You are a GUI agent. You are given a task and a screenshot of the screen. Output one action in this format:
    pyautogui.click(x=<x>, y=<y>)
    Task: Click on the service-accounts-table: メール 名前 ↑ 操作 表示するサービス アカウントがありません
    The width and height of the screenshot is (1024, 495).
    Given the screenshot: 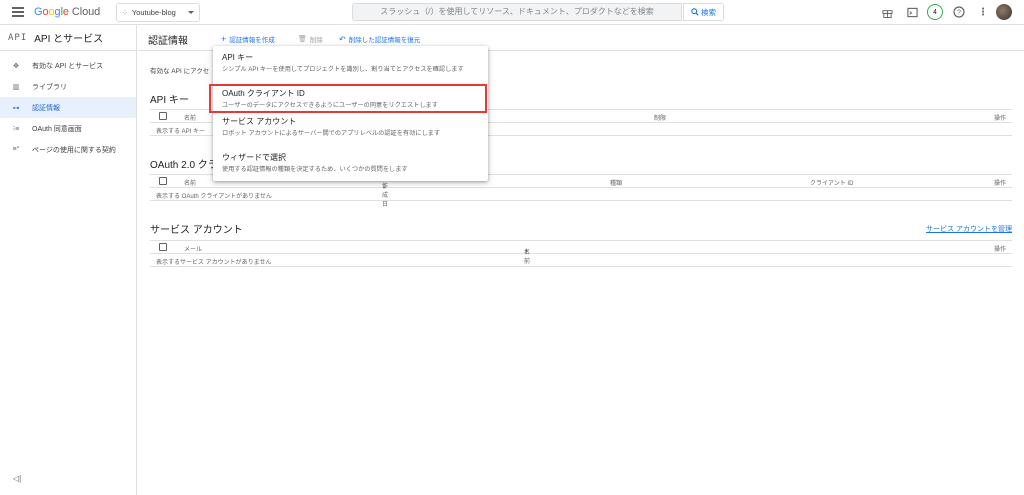 What is the action you would take?
    pyautogui.click(x=581, y=253)
    